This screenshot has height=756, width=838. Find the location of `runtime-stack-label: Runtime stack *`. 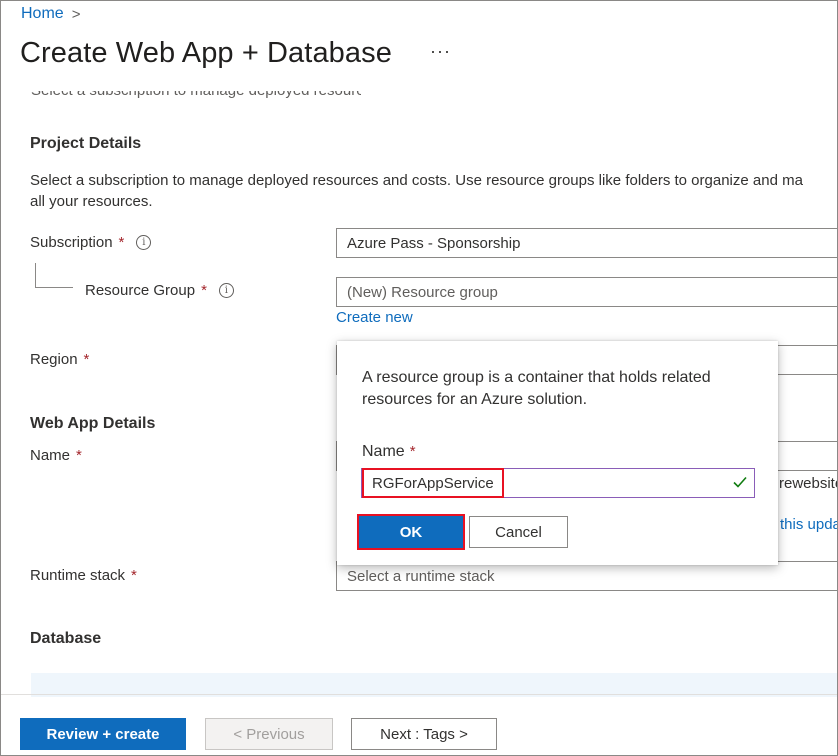

runtime-stack-label: Runtime stack * is located at coordinates (83, 575).